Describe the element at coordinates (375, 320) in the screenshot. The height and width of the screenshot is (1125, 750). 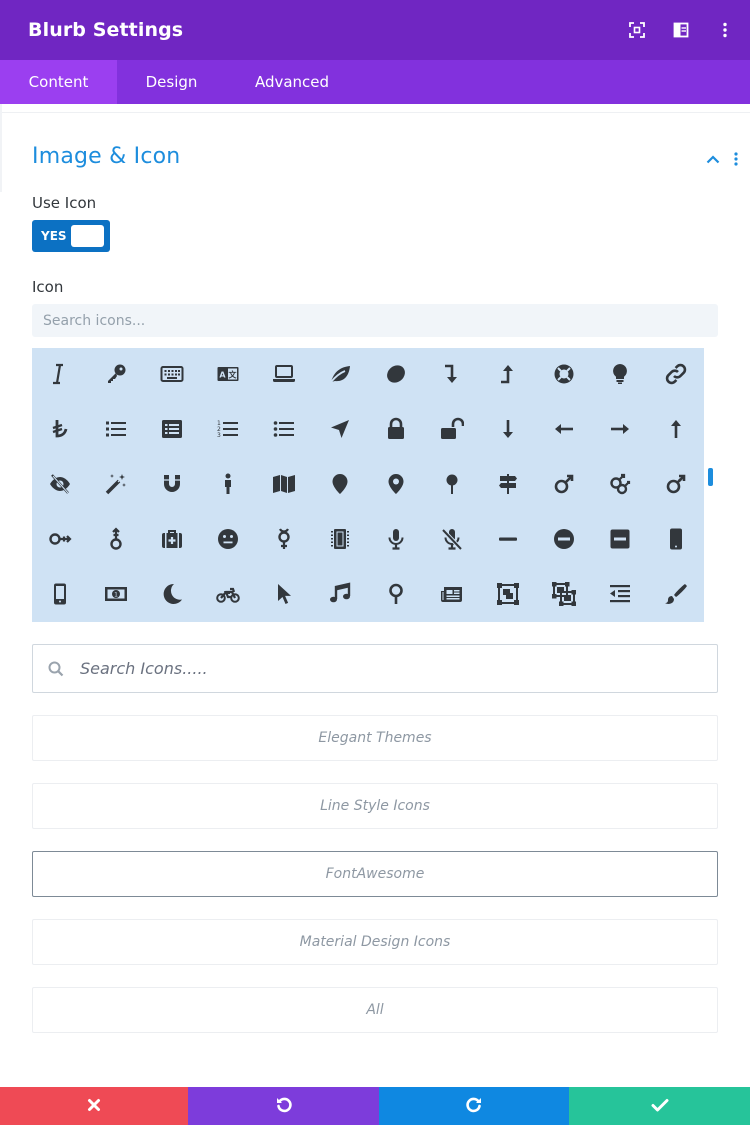
I see `icon-search-input` at that location.